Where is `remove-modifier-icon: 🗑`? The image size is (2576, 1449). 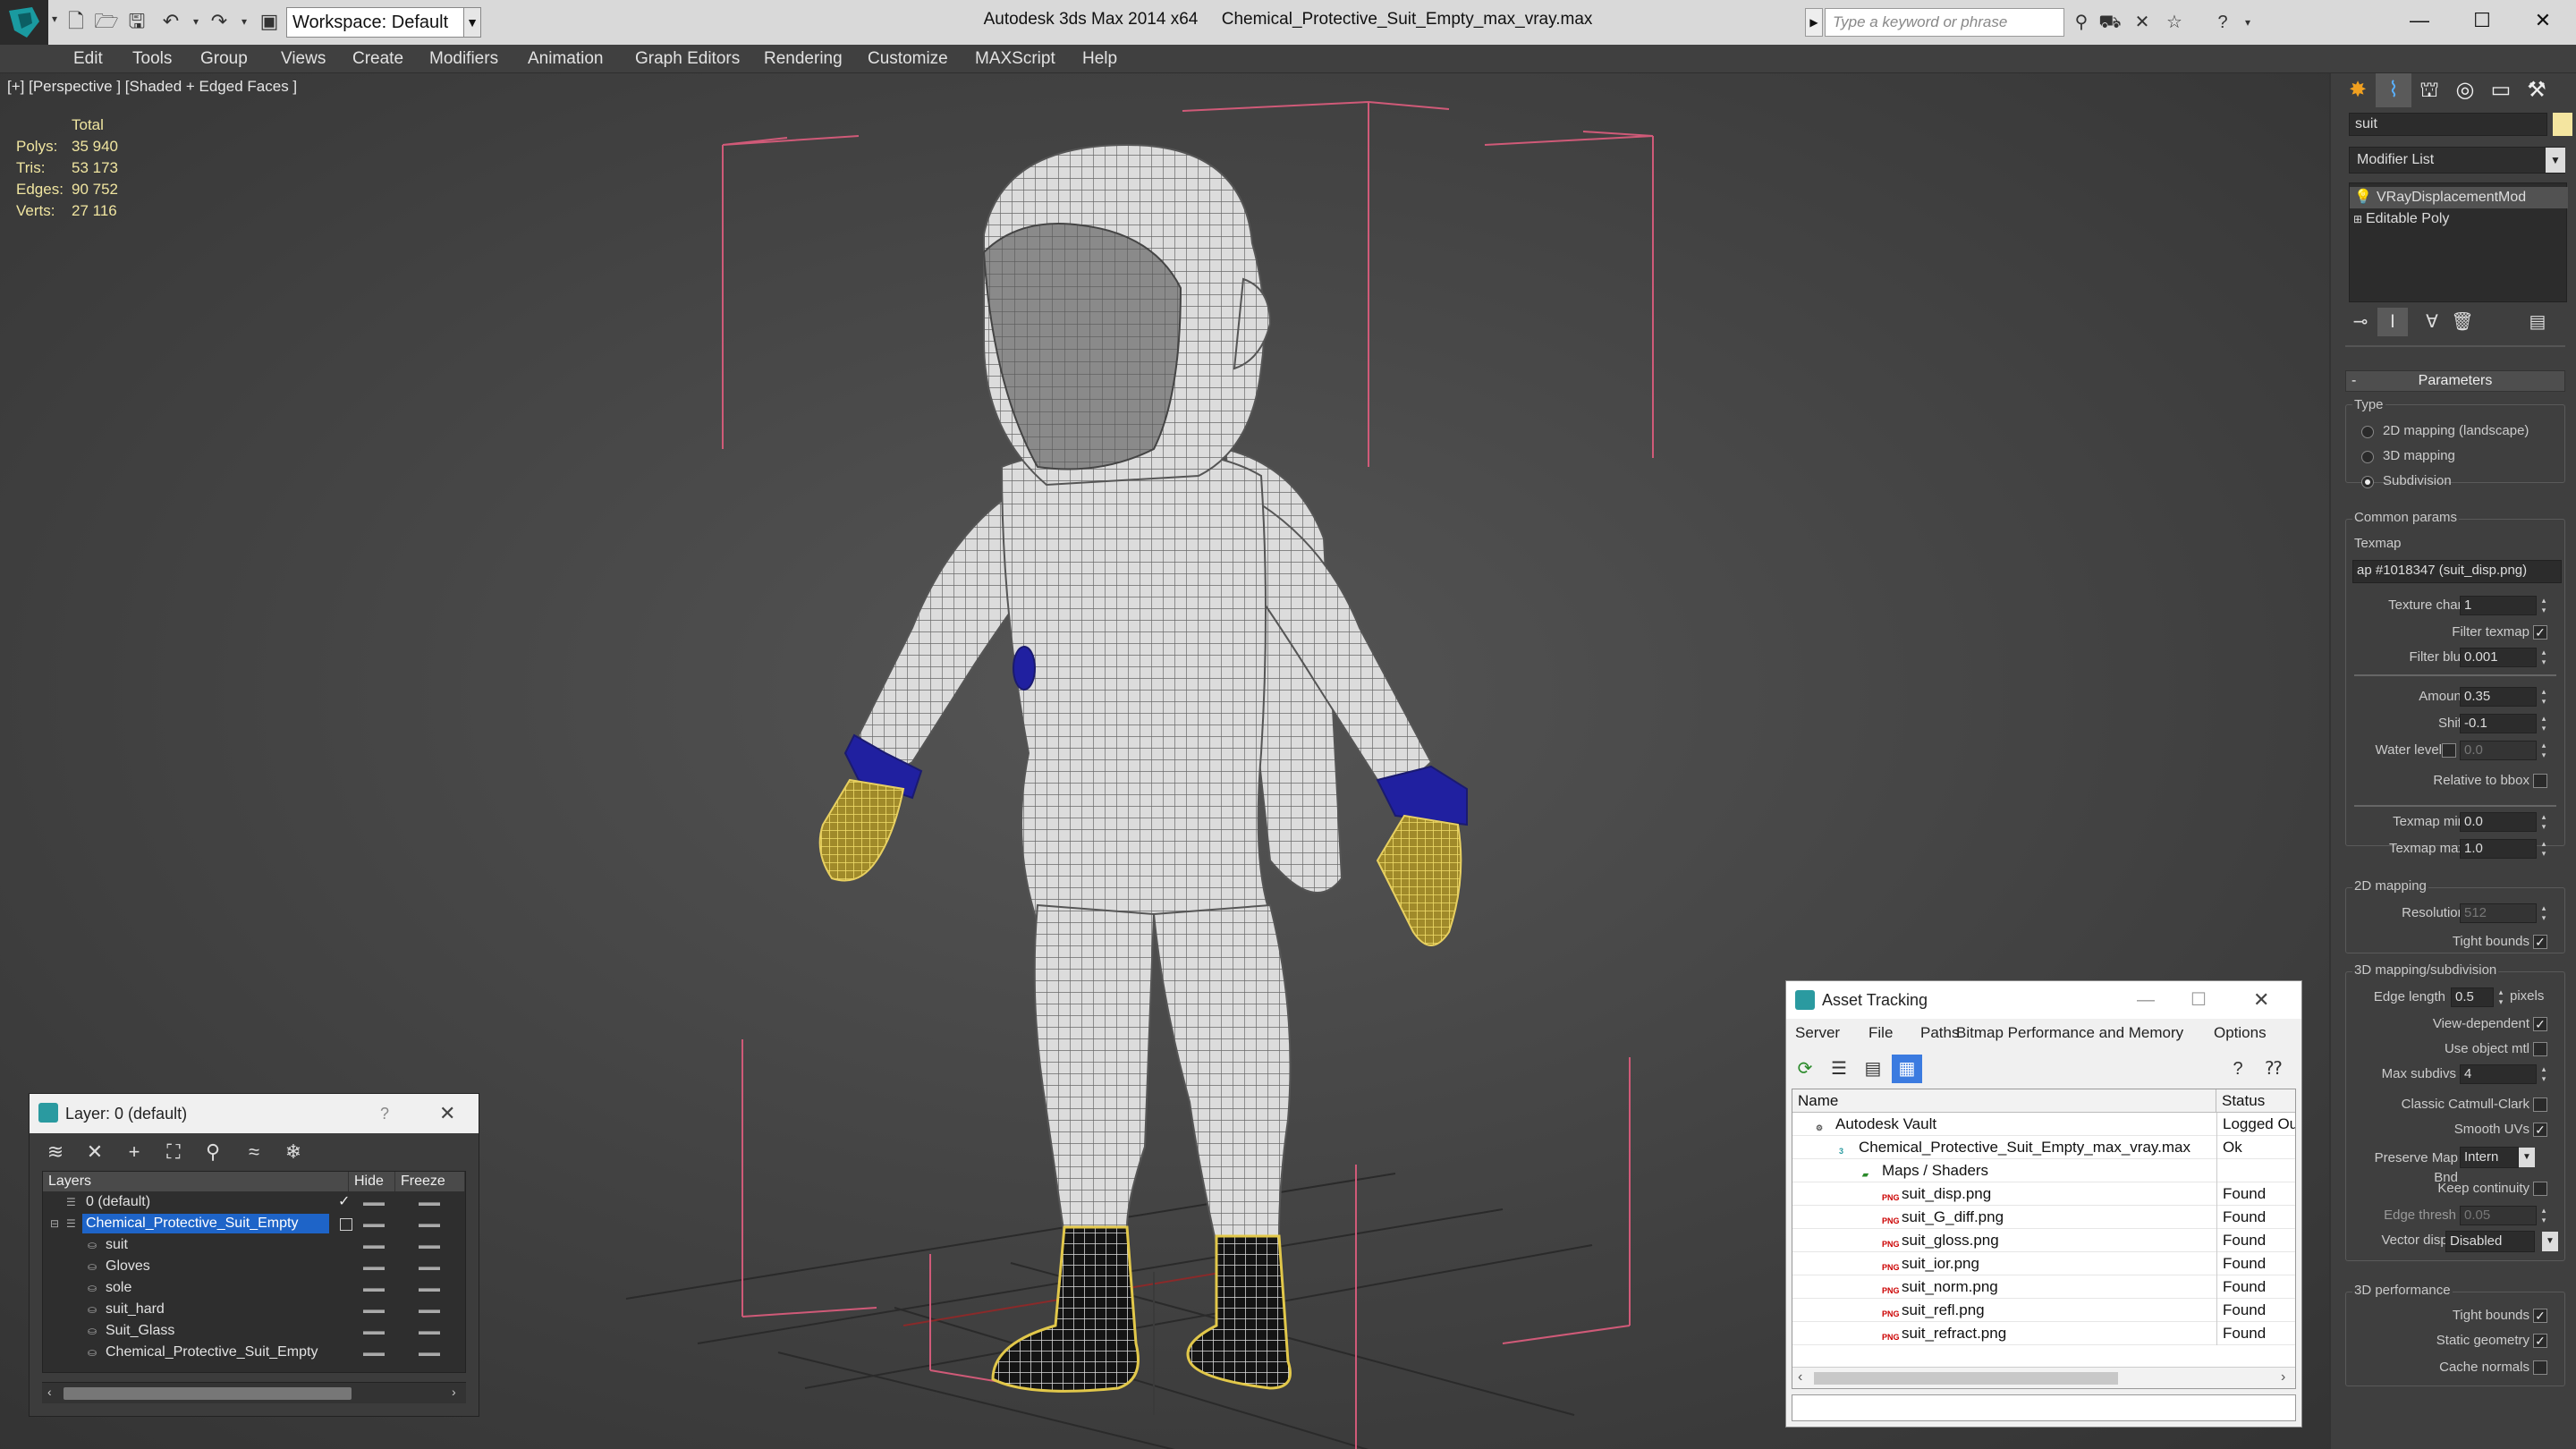
remove-modifier-icon: 🗑 is located at coordinates (2462, 322).